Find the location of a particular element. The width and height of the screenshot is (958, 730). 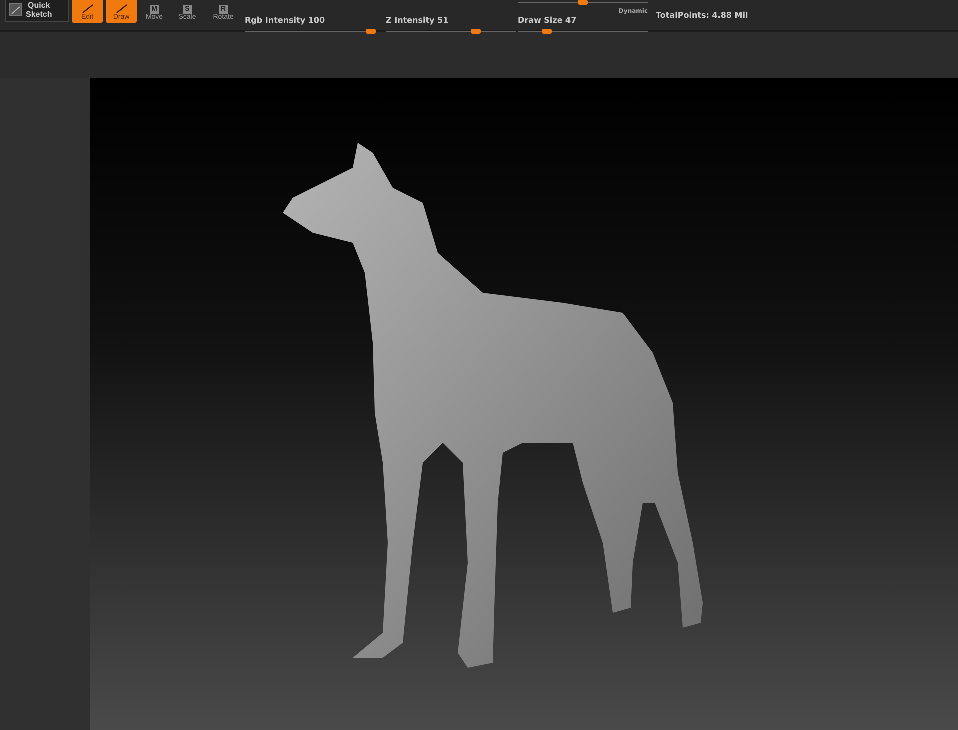

total-points-text: TotalPoints: 4.88 Mil is located at coordinates (702, 15).